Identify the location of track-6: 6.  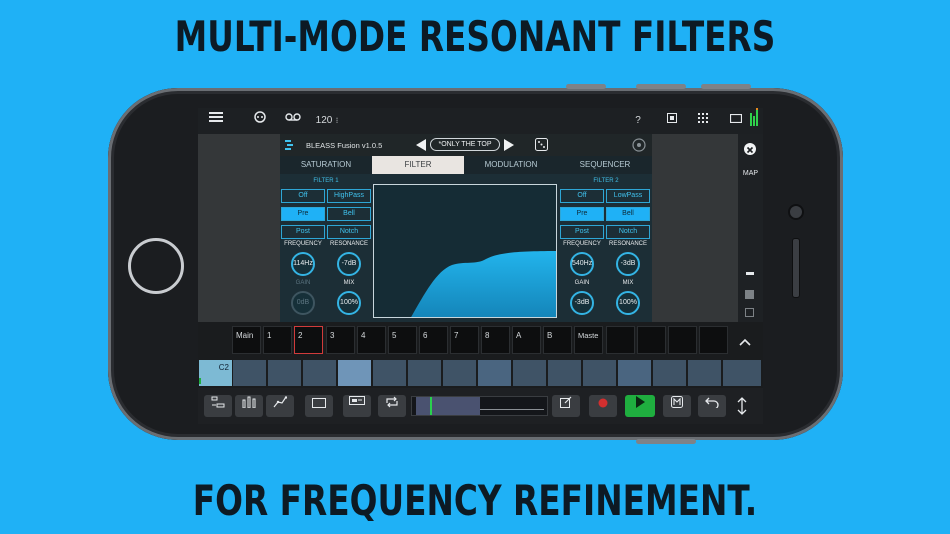
(433, 340).